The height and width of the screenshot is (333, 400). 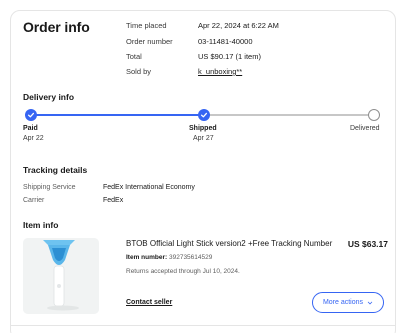 What do you see at coordinates (343, 302) in the screenshot?
I see `more-actions-label: More actions` at bounding box center [343, 302].